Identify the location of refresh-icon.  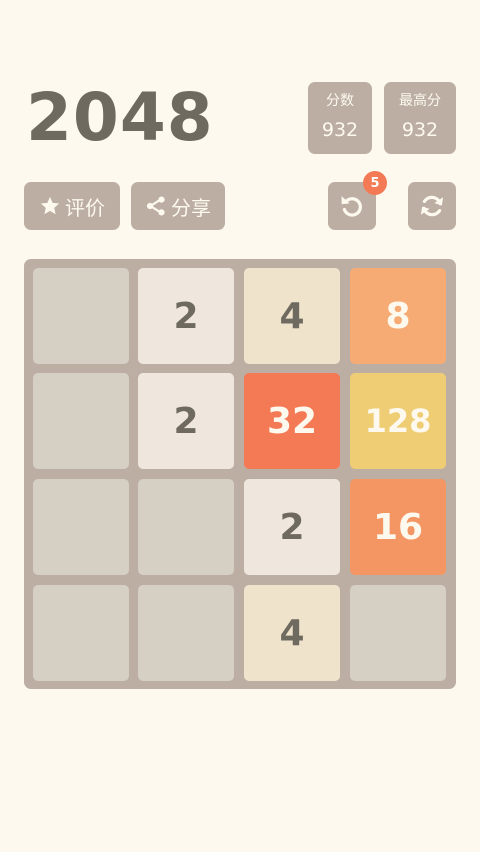
(432, 206).